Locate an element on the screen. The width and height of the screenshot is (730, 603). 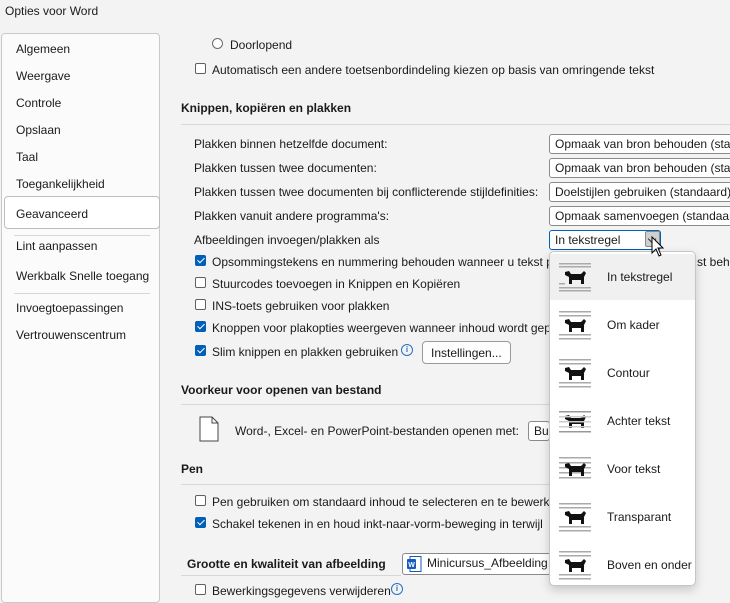
menu-item-inline: In tekstregel is located at coordinates (622, 277).